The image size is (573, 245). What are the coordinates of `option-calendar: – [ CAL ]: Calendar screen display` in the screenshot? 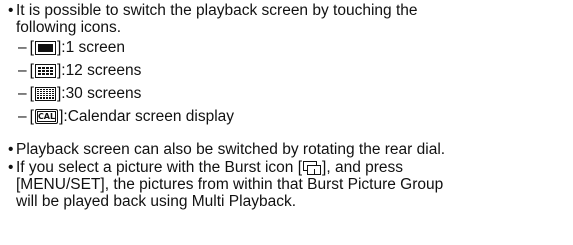 It's located at (126, 116).